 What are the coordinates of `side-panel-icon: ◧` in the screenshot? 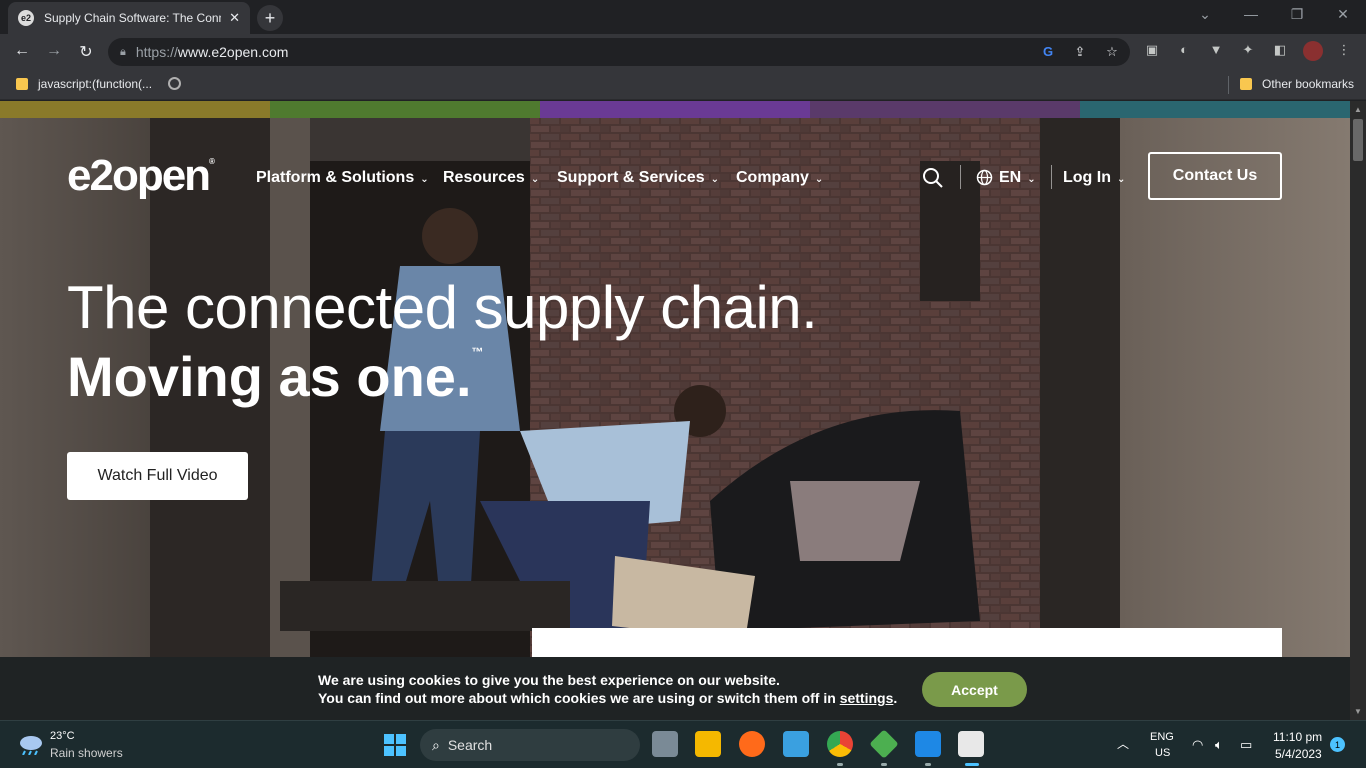 It's located at (1280, 51).